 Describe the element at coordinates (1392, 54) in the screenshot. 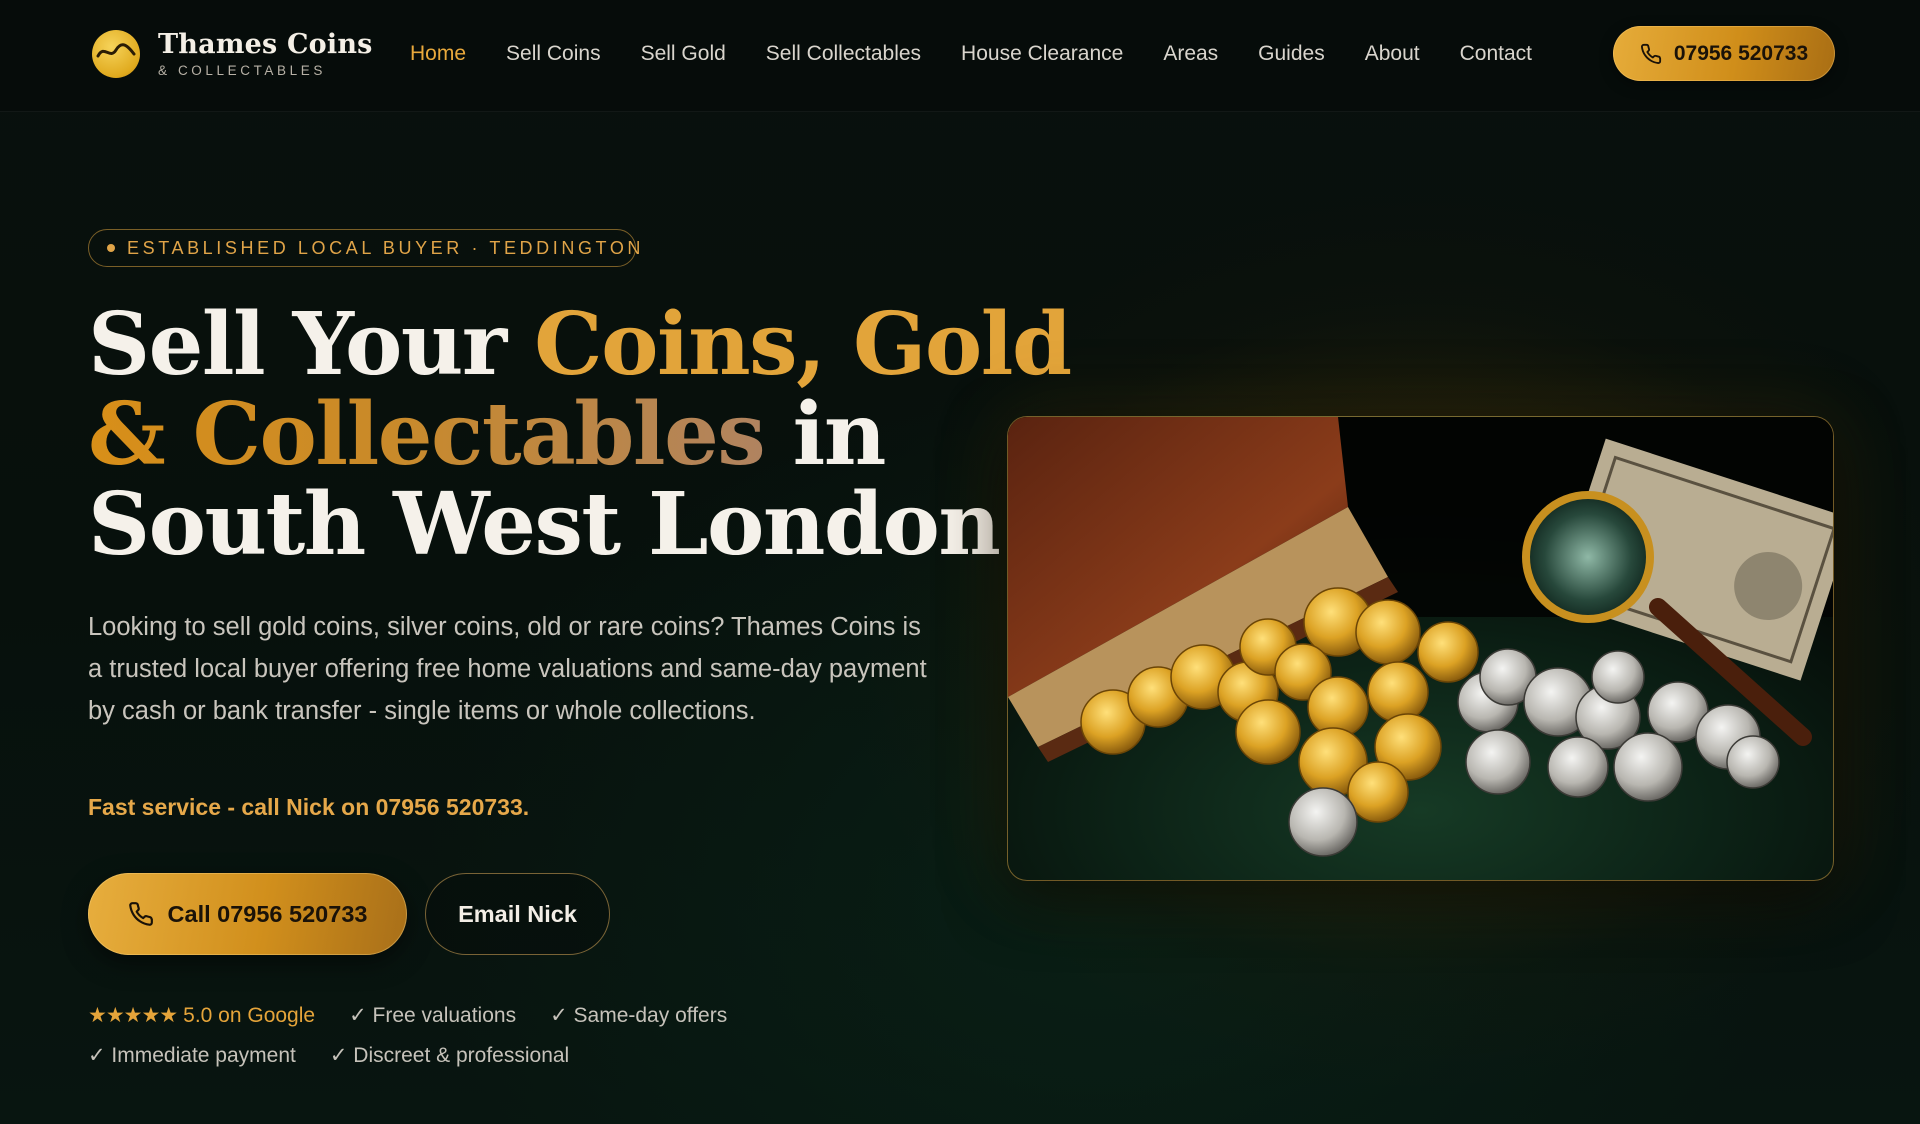

I see `nav-item-about: About` at that location.